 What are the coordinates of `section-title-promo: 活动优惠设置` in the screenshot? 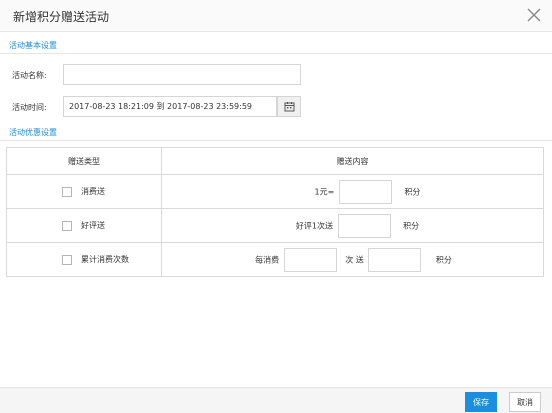 It's located at (33, 132).